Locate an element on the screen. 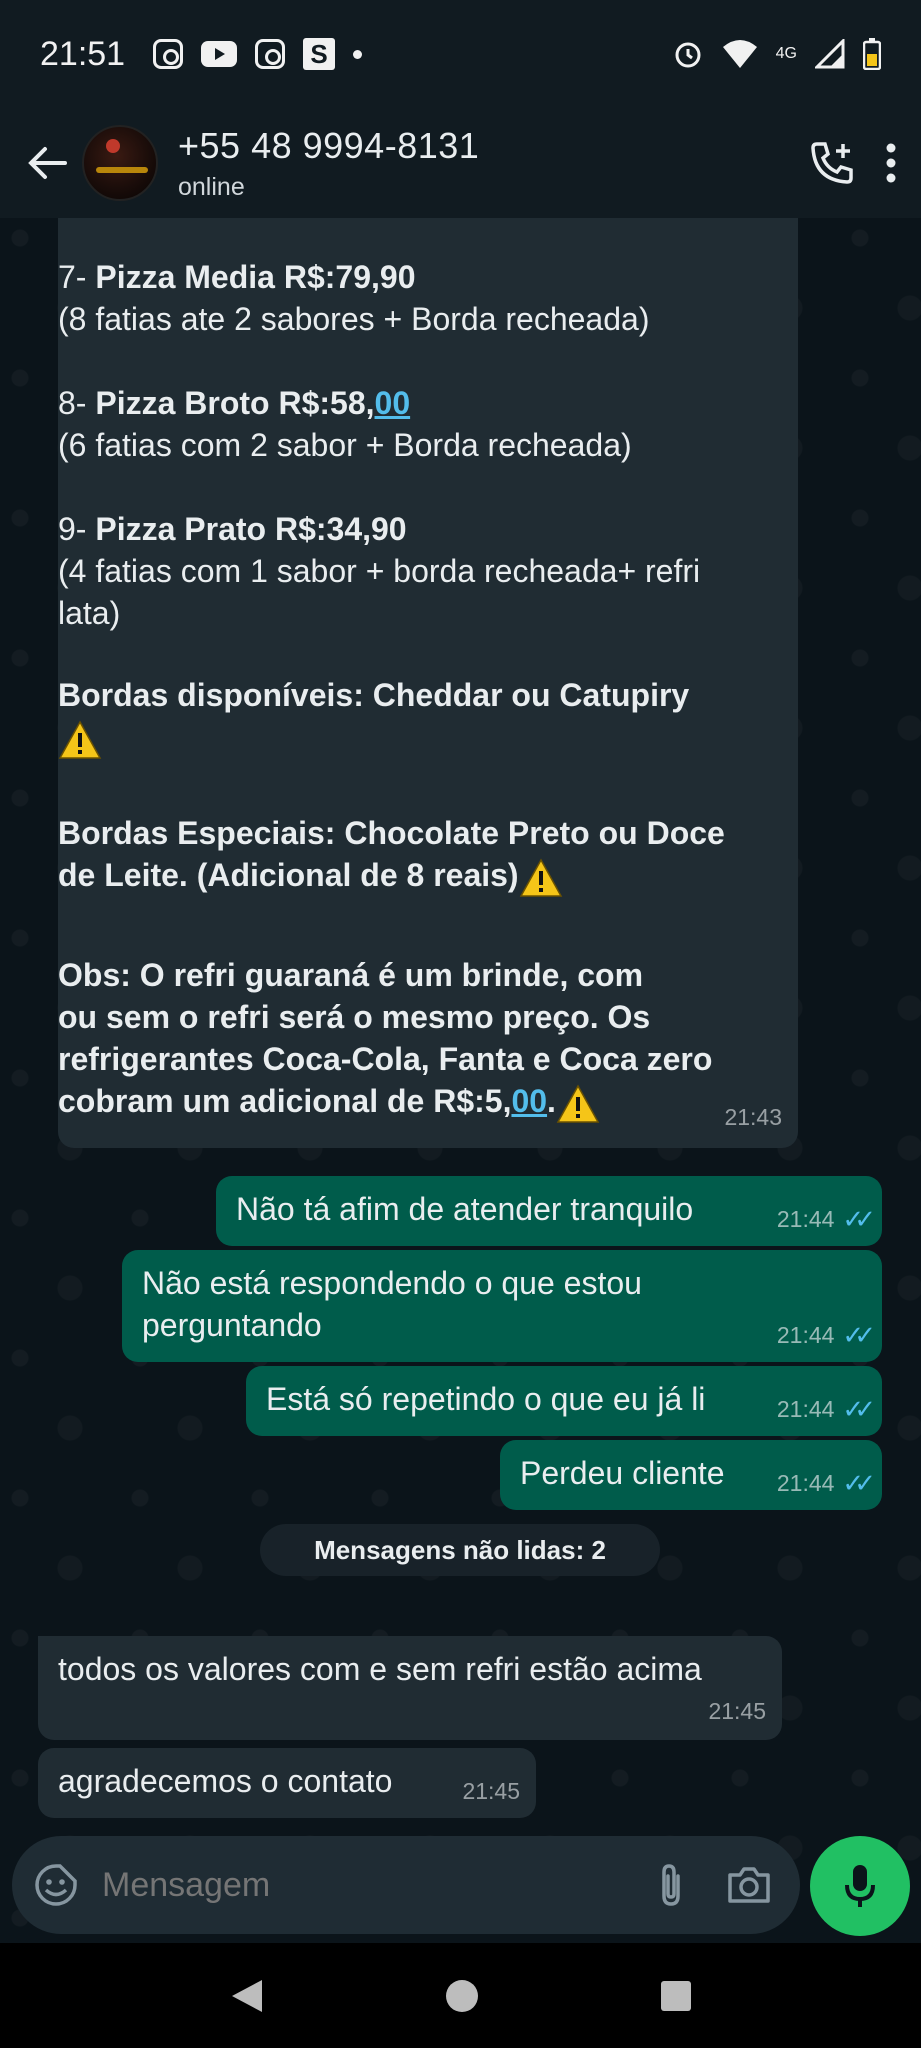 The height and width of the screenshot is (2048, 921). obs-line: Obs: O refri guaraná é um brinde, com is located at coordinates (351, 975).